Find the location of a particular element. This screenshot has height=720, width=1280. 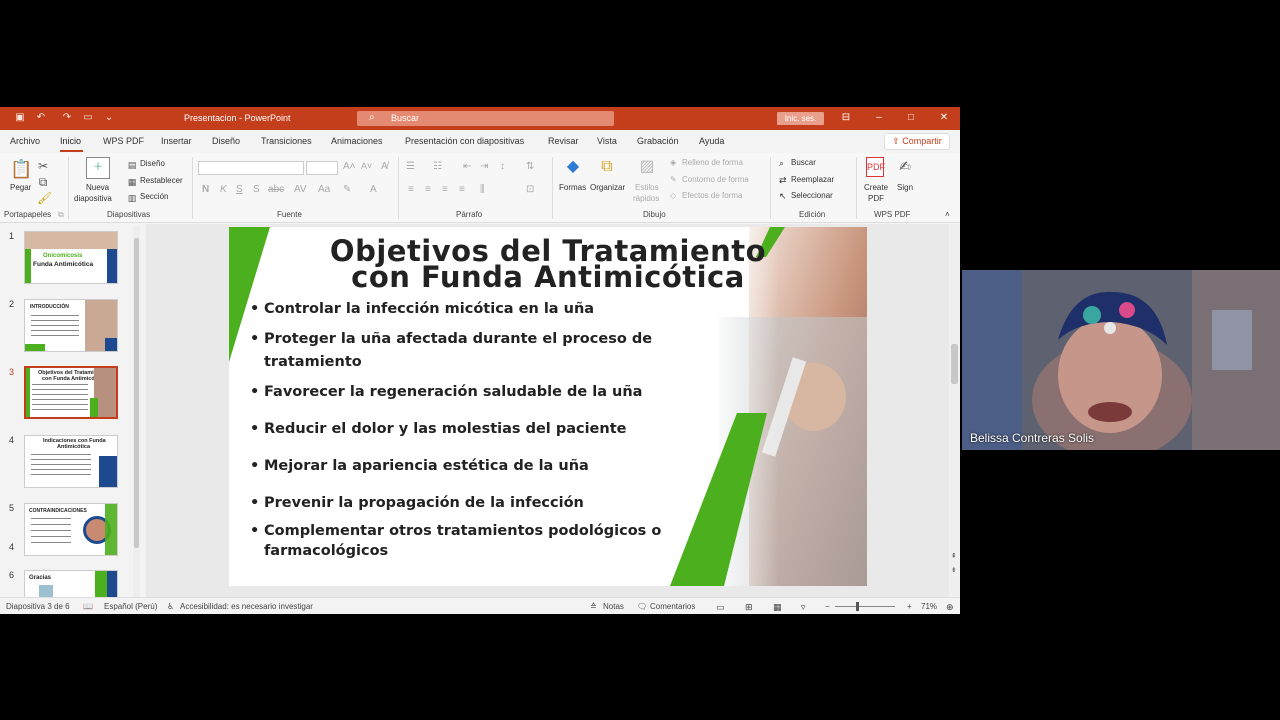

shape-fill-label: Relleno de forma is located at coordinates (712, 162).